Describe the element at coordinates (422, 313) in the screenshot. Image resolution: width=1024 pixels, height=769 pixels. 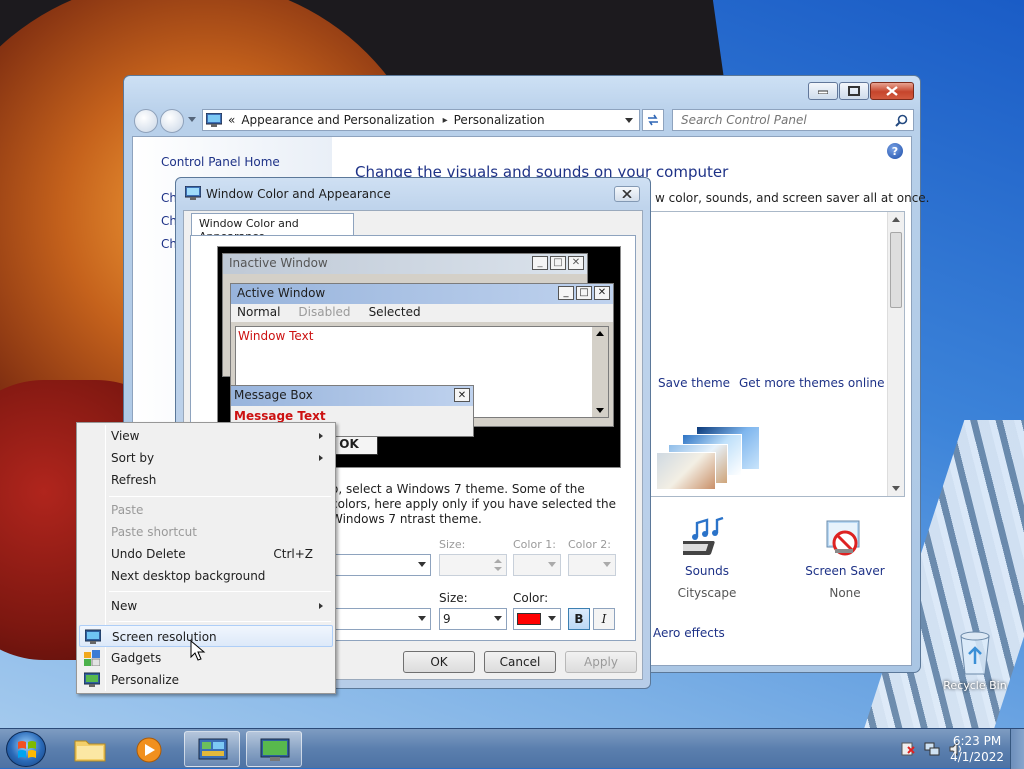
I see `preview-menu-bar: Normal Disabled Selected` at that location.